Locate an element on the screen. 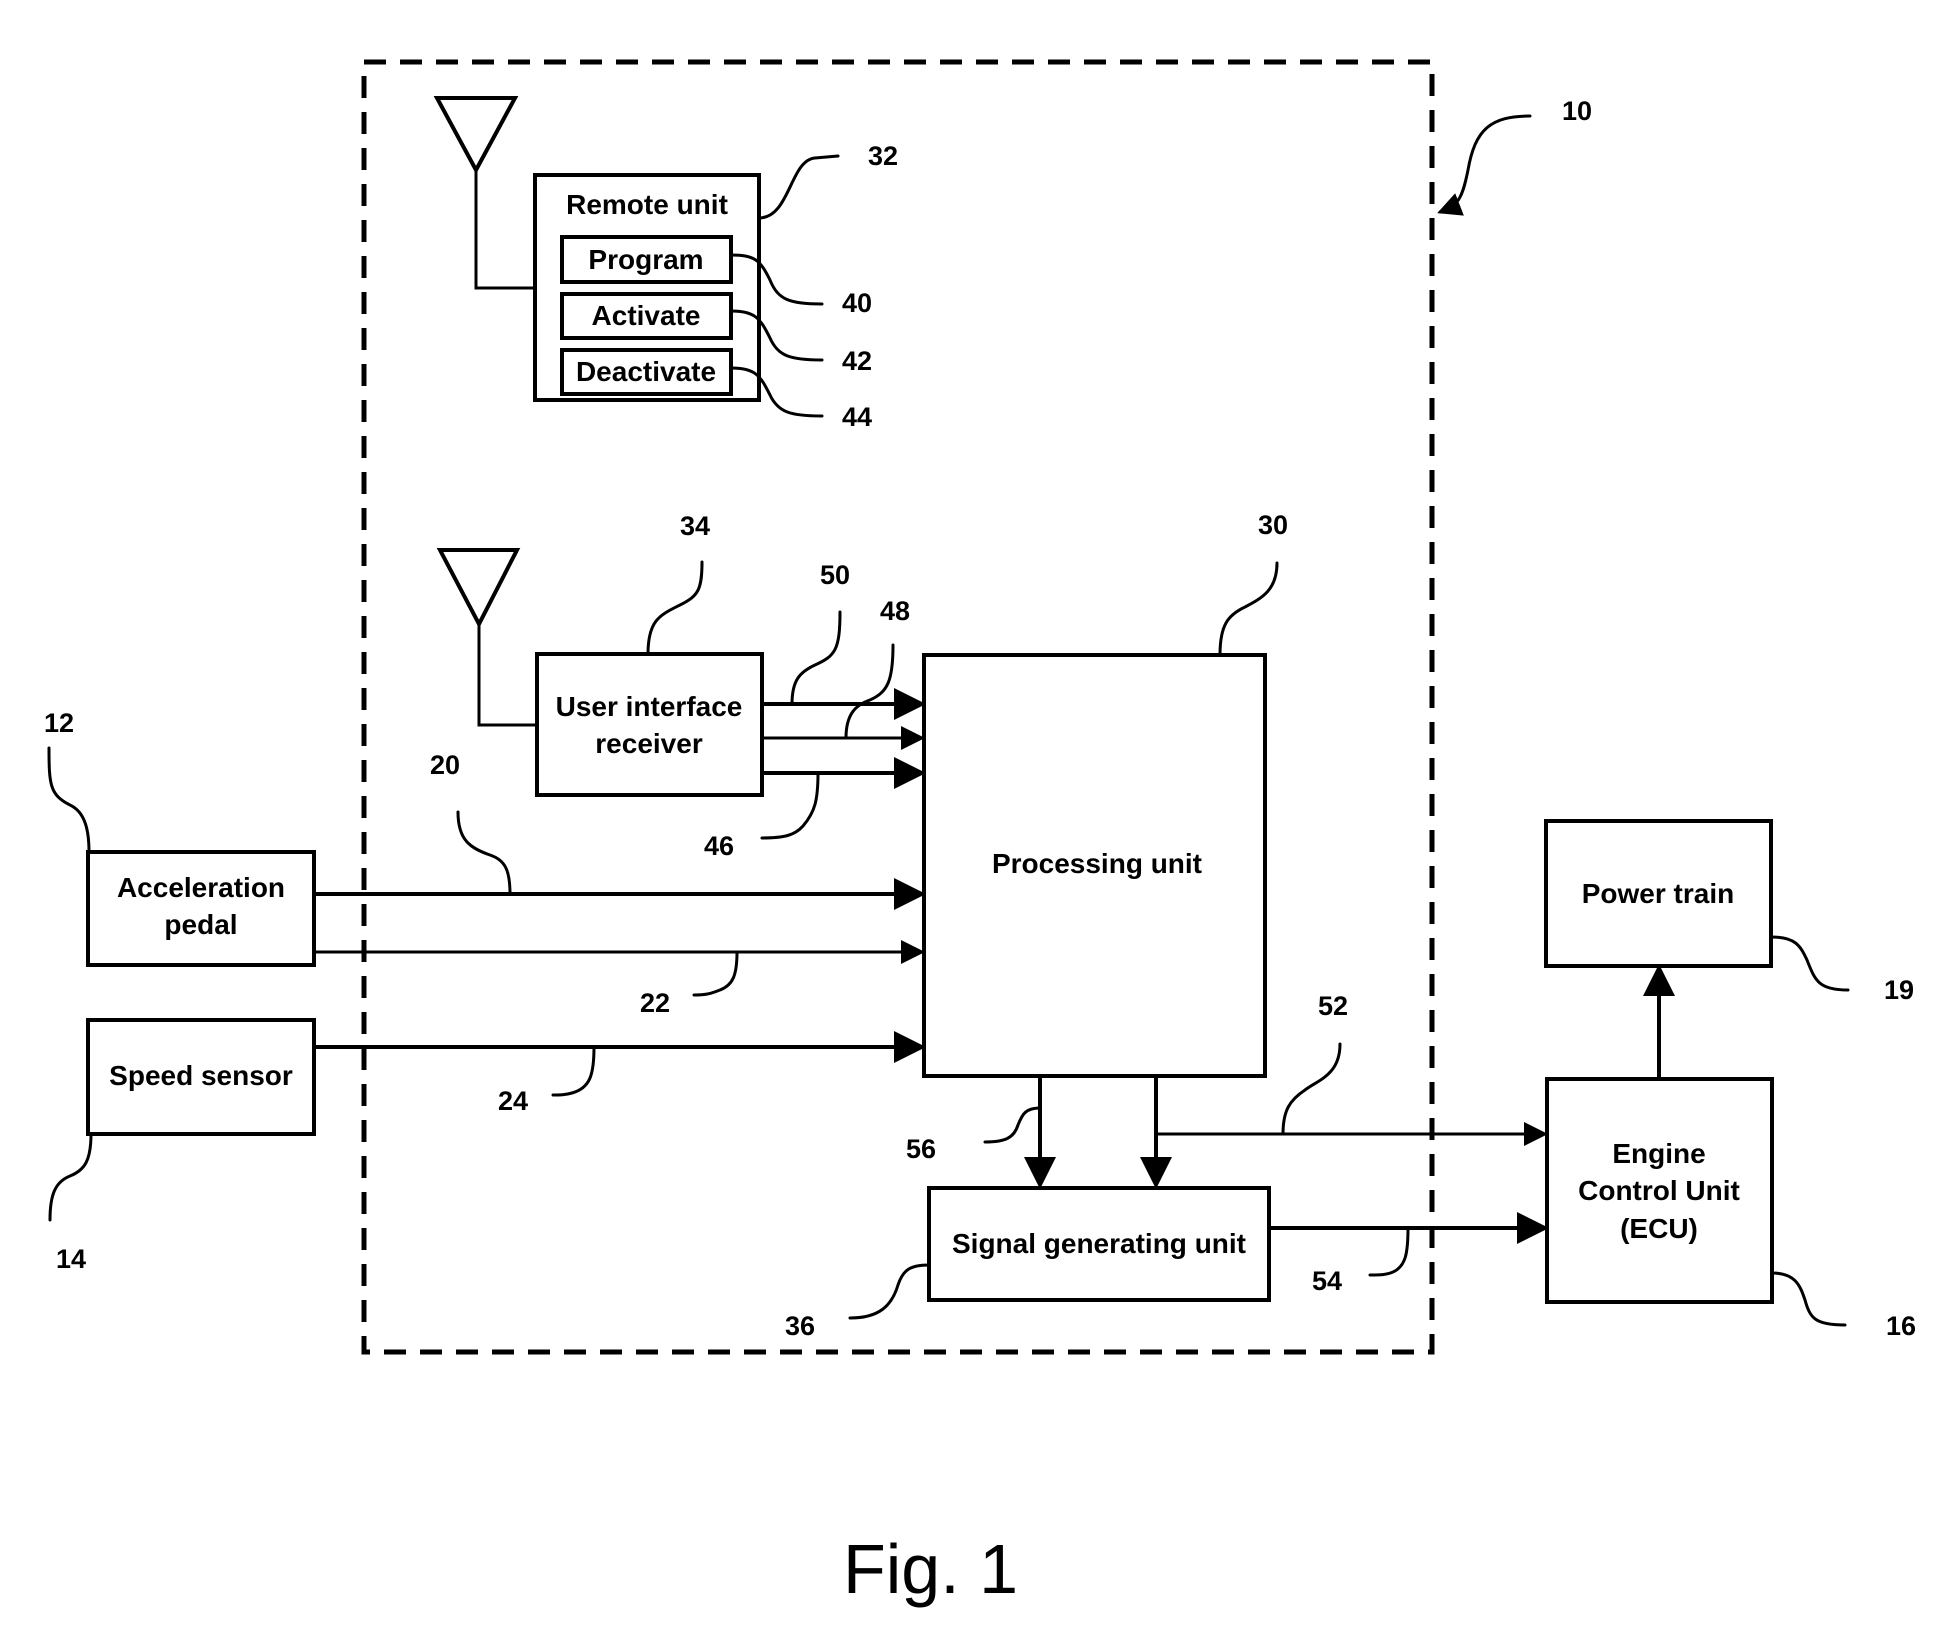  signal-46-leader is located at coordinates (790, 805).